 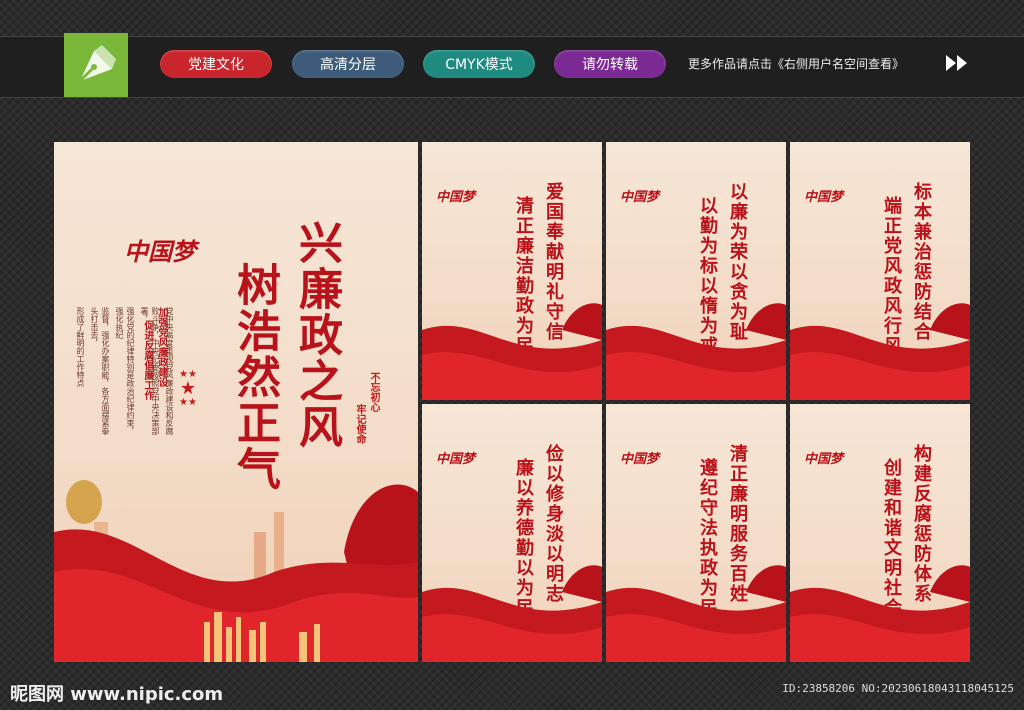 I want to click on slogan-2: 牢记使命, so click(x=359, y=424).